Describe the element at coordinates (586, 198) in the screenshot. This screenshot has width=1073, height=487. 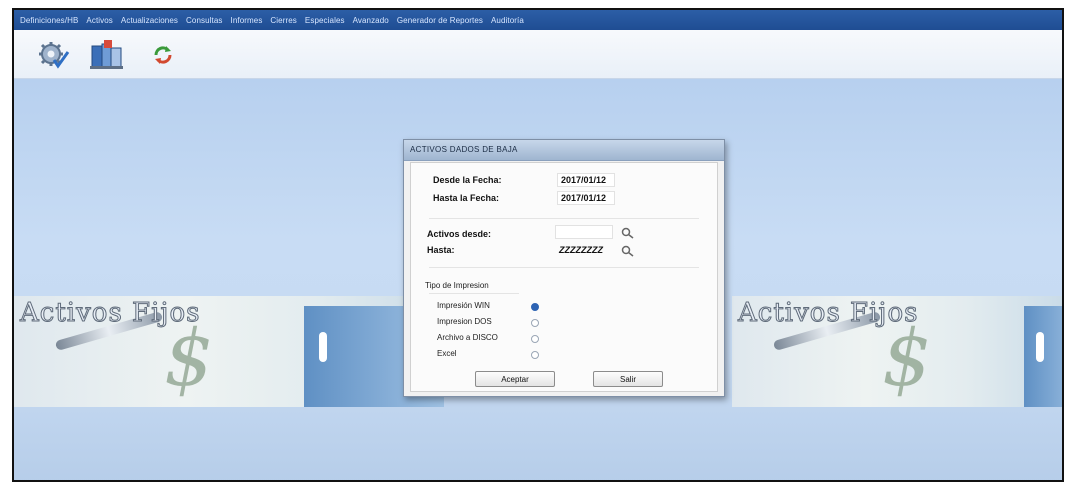
I see `hasta-fecha-field: 2017/01/12` at that location.